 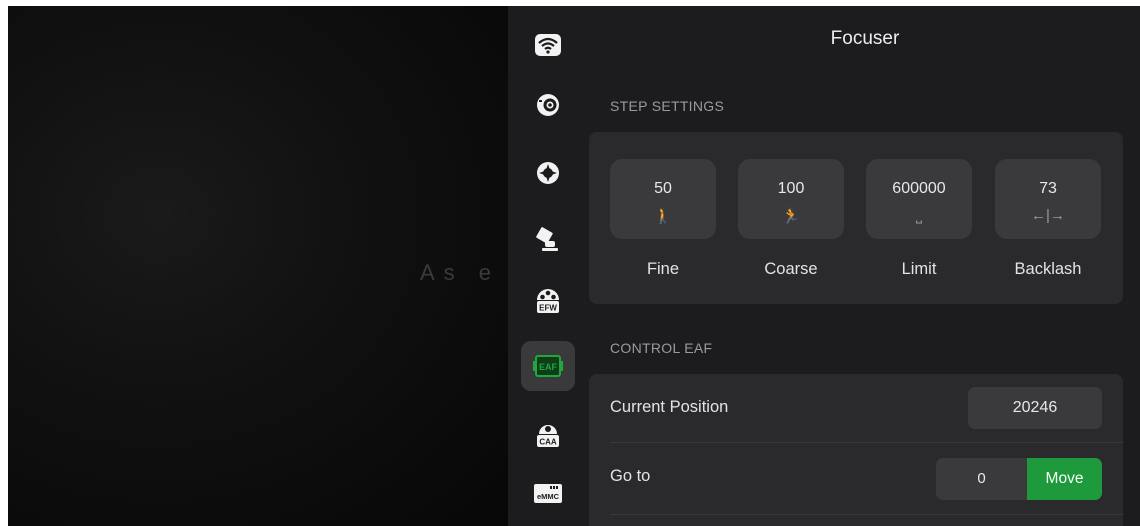 What do you see at coordinates (856, 408) in the screenshot?
I see `current-position-row: Current Position 20246` at bounding box center [856, 408].